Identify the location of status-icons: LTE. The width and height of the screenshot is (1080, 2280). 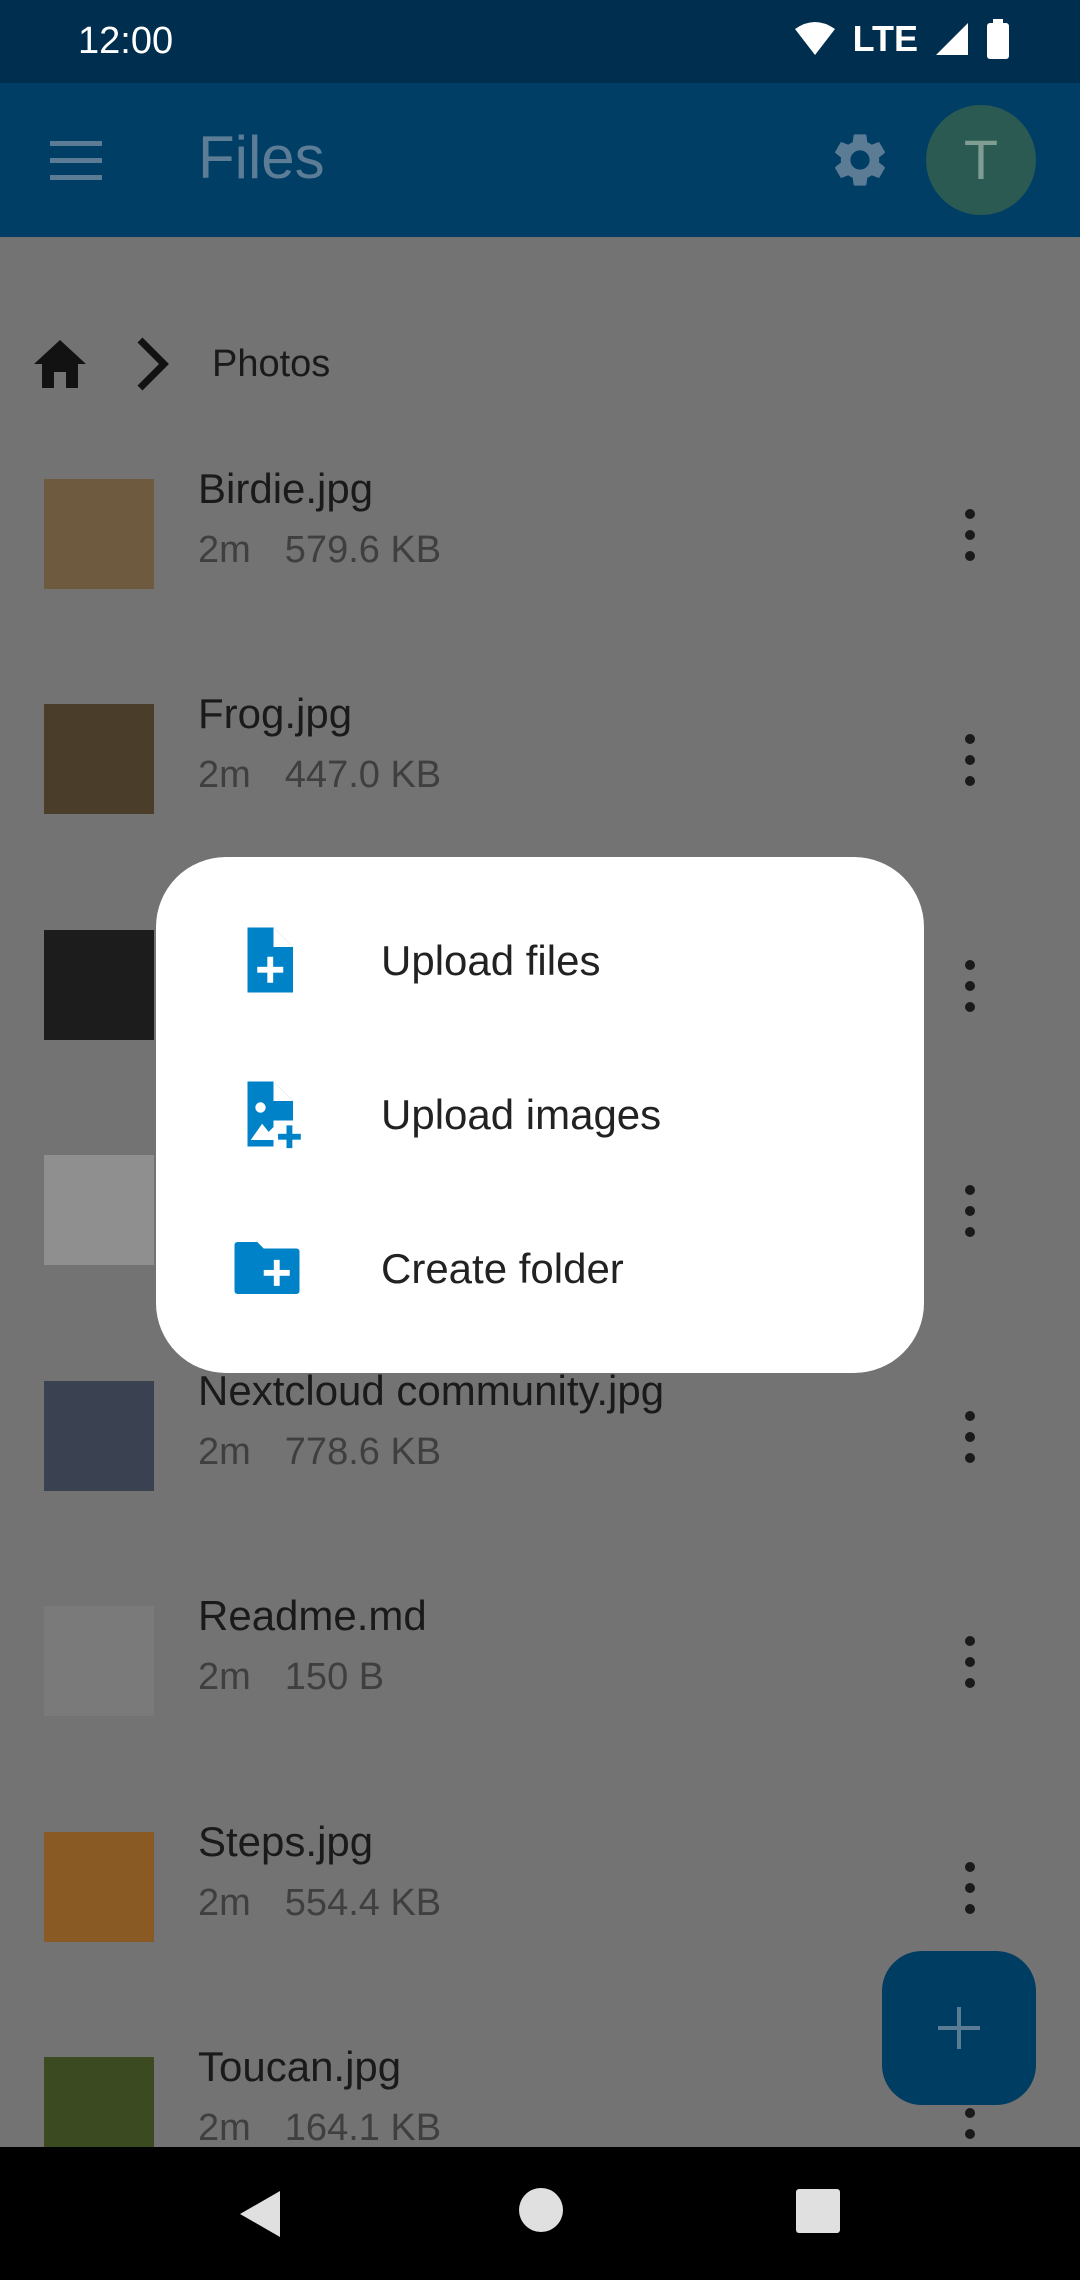
(901, 39).